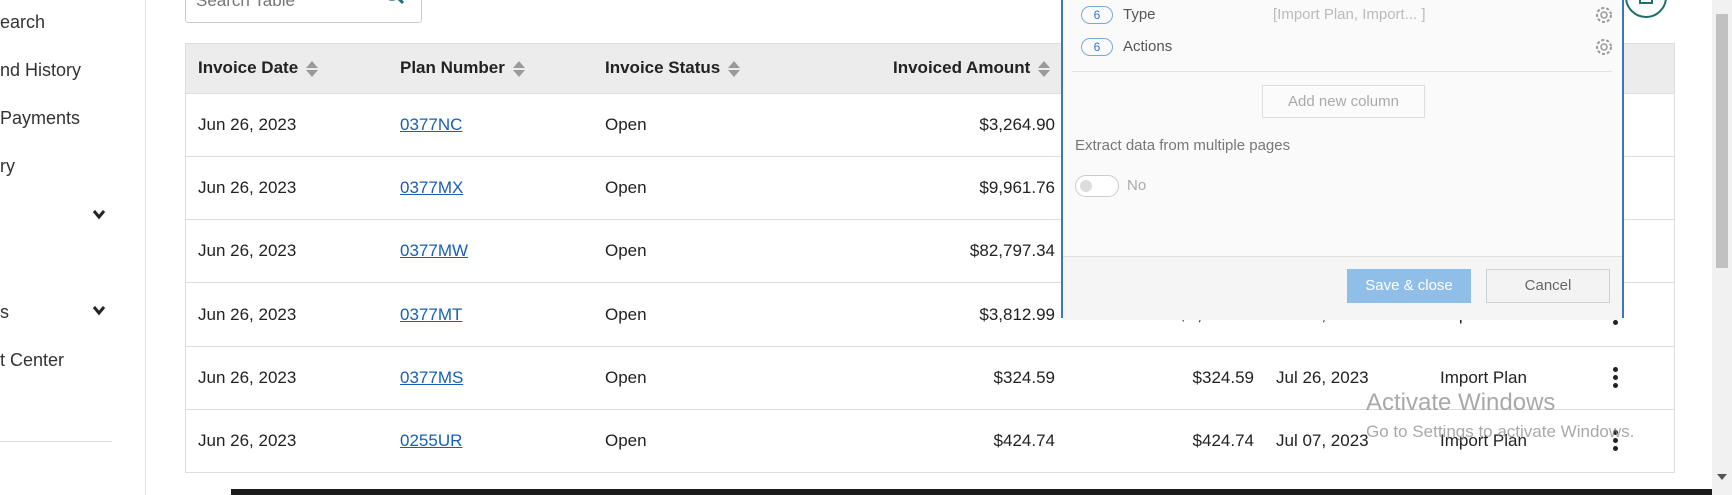 Image resolution: width=1732 pixels, height=495 pixels. Describe the element at coordinates (1012, 250) in the screenshot. I see `cell-amount: $82,797.34` at that location.